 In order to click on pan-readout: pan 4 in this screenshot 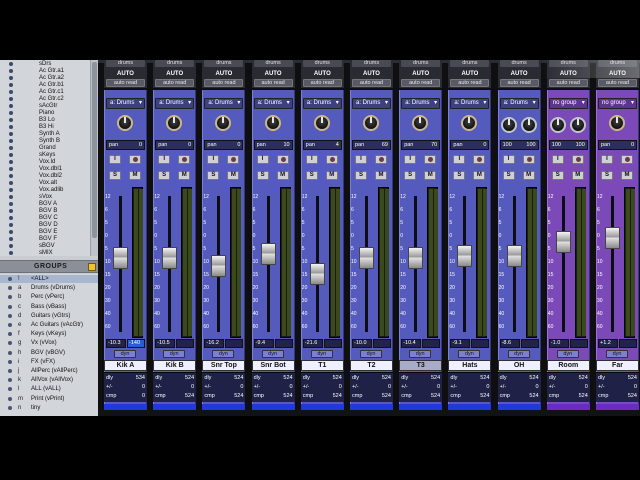, I will do `click(322, 145)`.